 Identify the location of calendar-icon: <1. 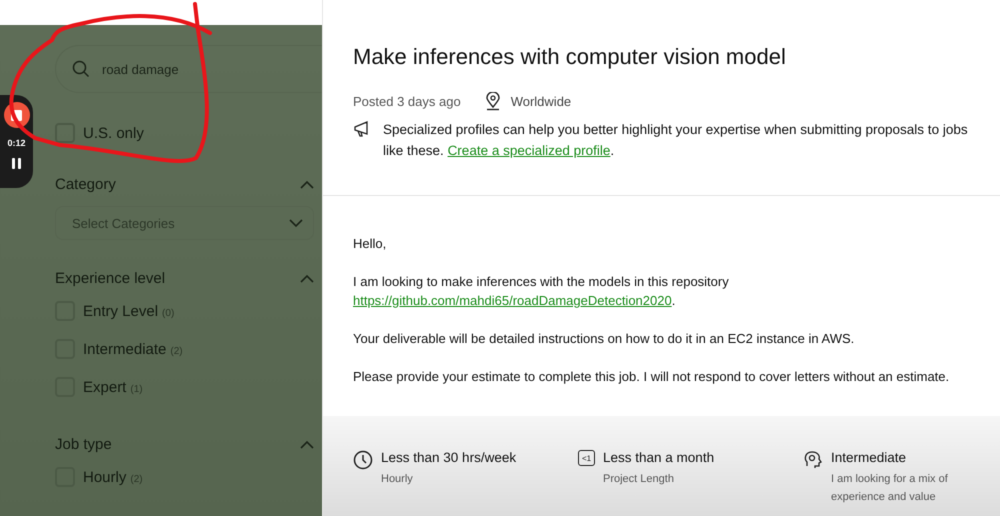
(586, 458).